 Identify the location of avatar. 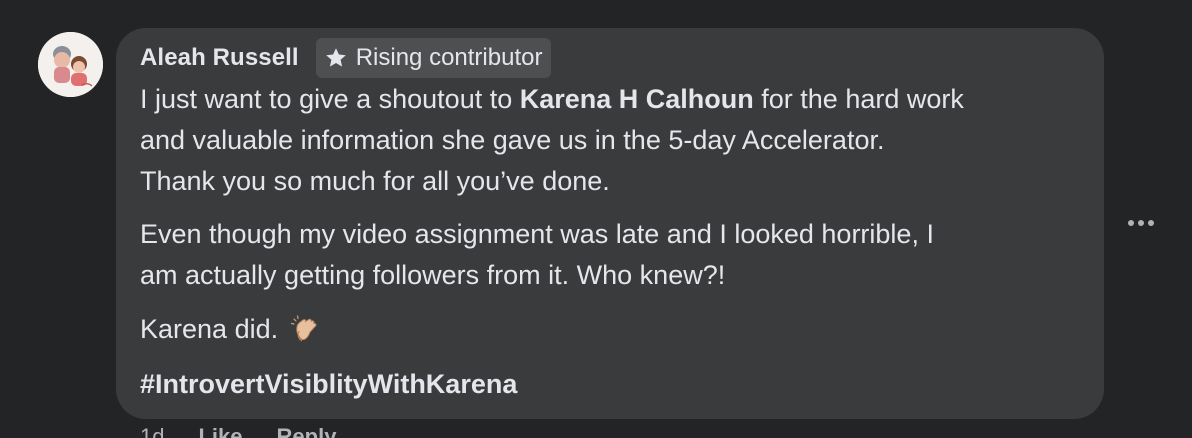
(70, 64).